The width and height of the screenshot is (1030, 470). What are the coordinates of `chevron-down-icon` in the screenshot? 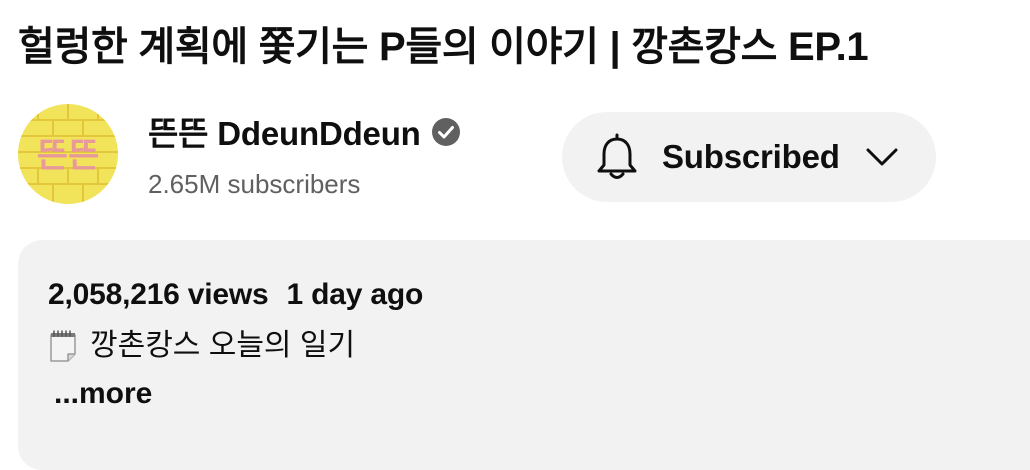 It's located at (882, 157).